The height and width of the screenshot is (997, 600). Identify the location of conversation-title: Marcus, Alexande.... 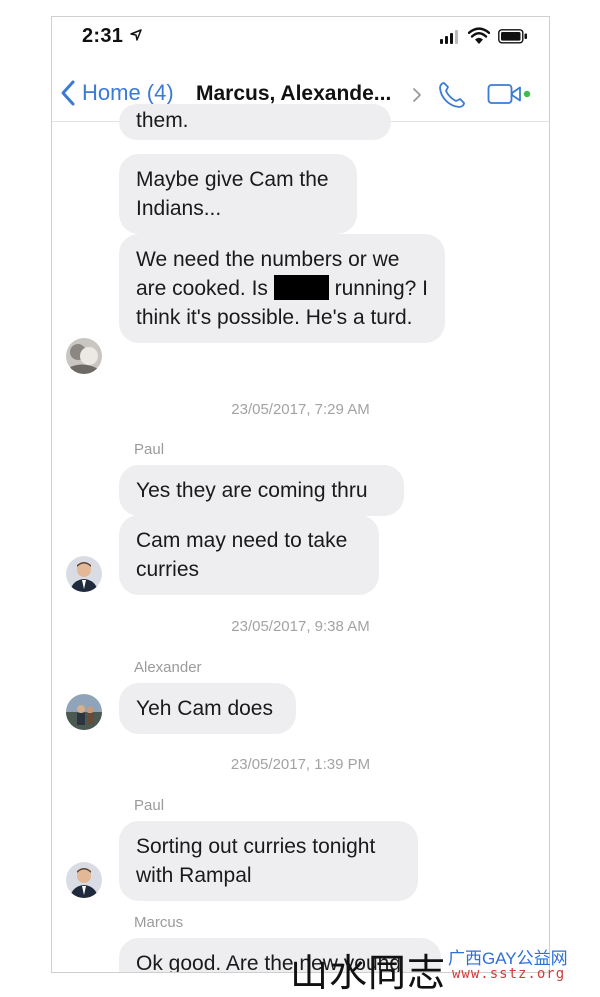
(293, 94).